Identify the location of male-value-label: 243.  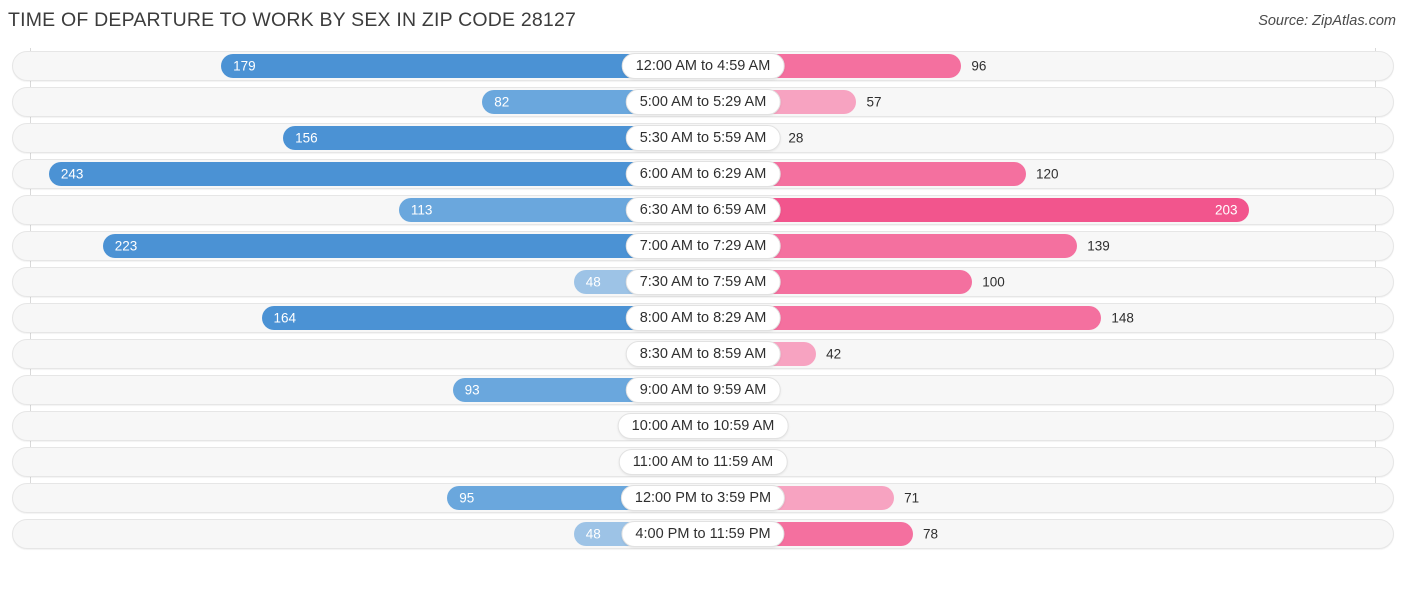
(72, 174).